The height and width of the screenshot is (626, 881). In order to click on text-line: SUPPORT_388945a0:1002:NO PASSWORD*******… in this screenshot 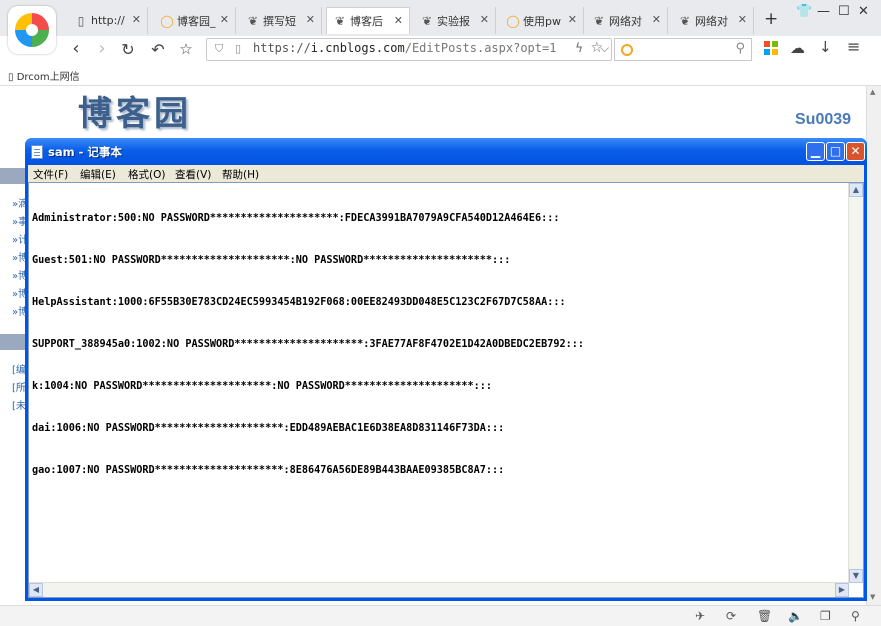, I will do `click(308, 344)`.